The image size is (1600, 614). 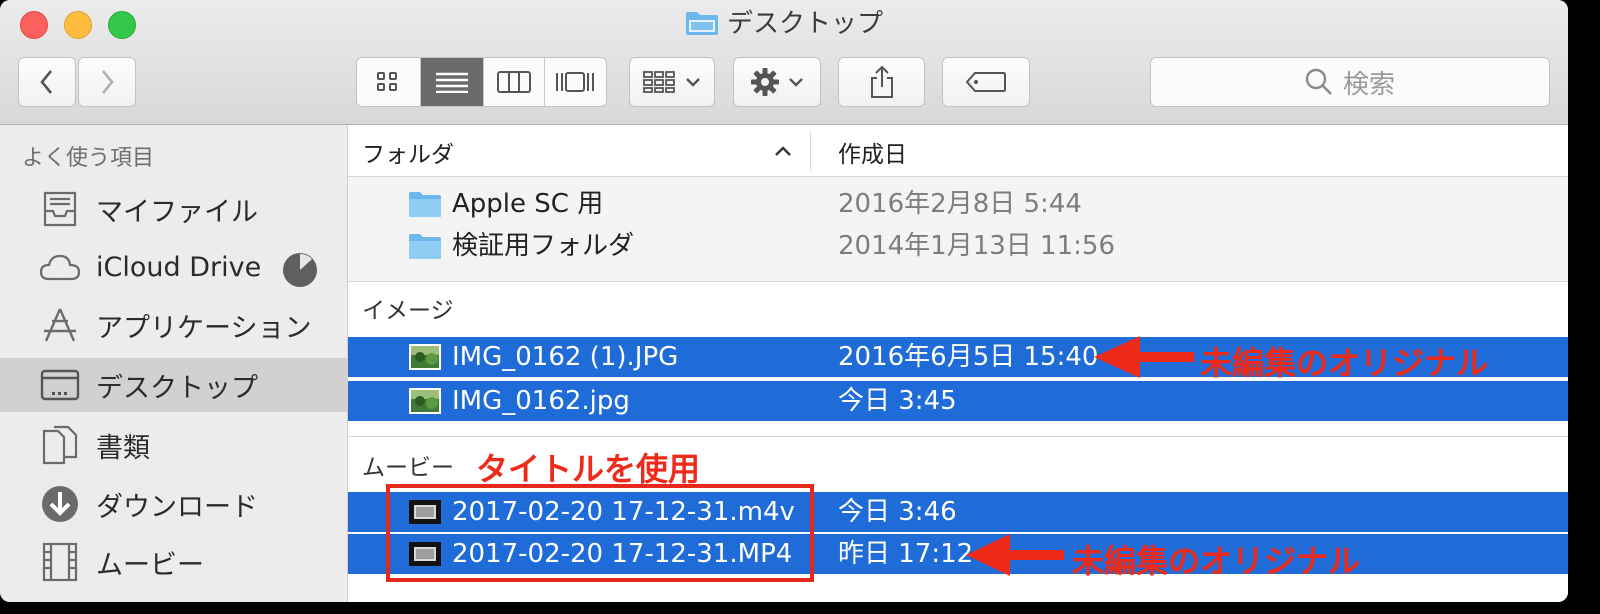 What do you see at coordinates (1344, 363) in the screenshot?
I see `annotation-image-original: 未編集のオリジナル` at bounding box center [1344, 363].